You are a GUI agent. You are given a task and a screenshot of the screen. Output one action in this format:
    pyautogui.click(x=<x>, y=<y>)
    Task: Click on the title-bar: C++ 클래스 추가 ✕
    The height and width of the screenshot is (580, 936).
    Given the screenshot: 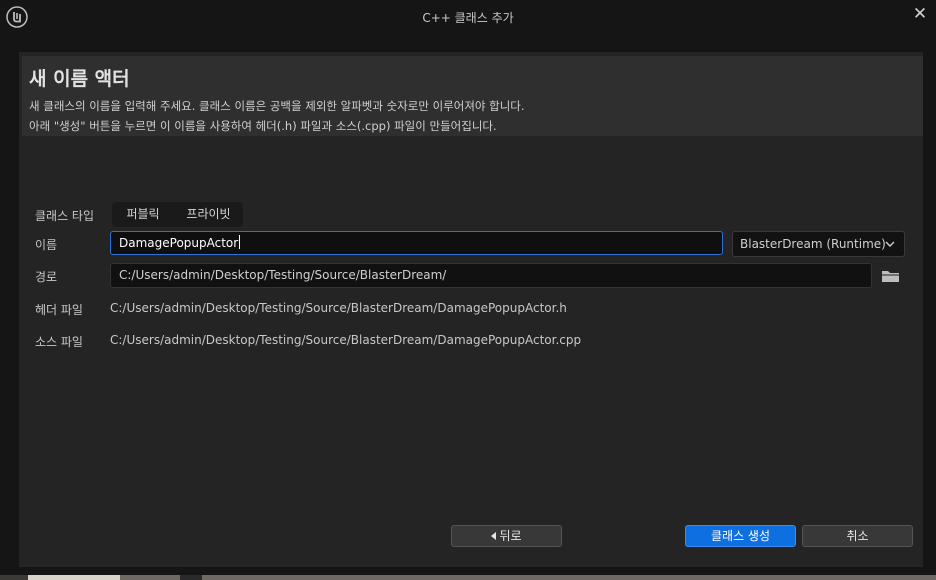 What is the action you would take?
    pyautogui.click(x=468, y=18)
    